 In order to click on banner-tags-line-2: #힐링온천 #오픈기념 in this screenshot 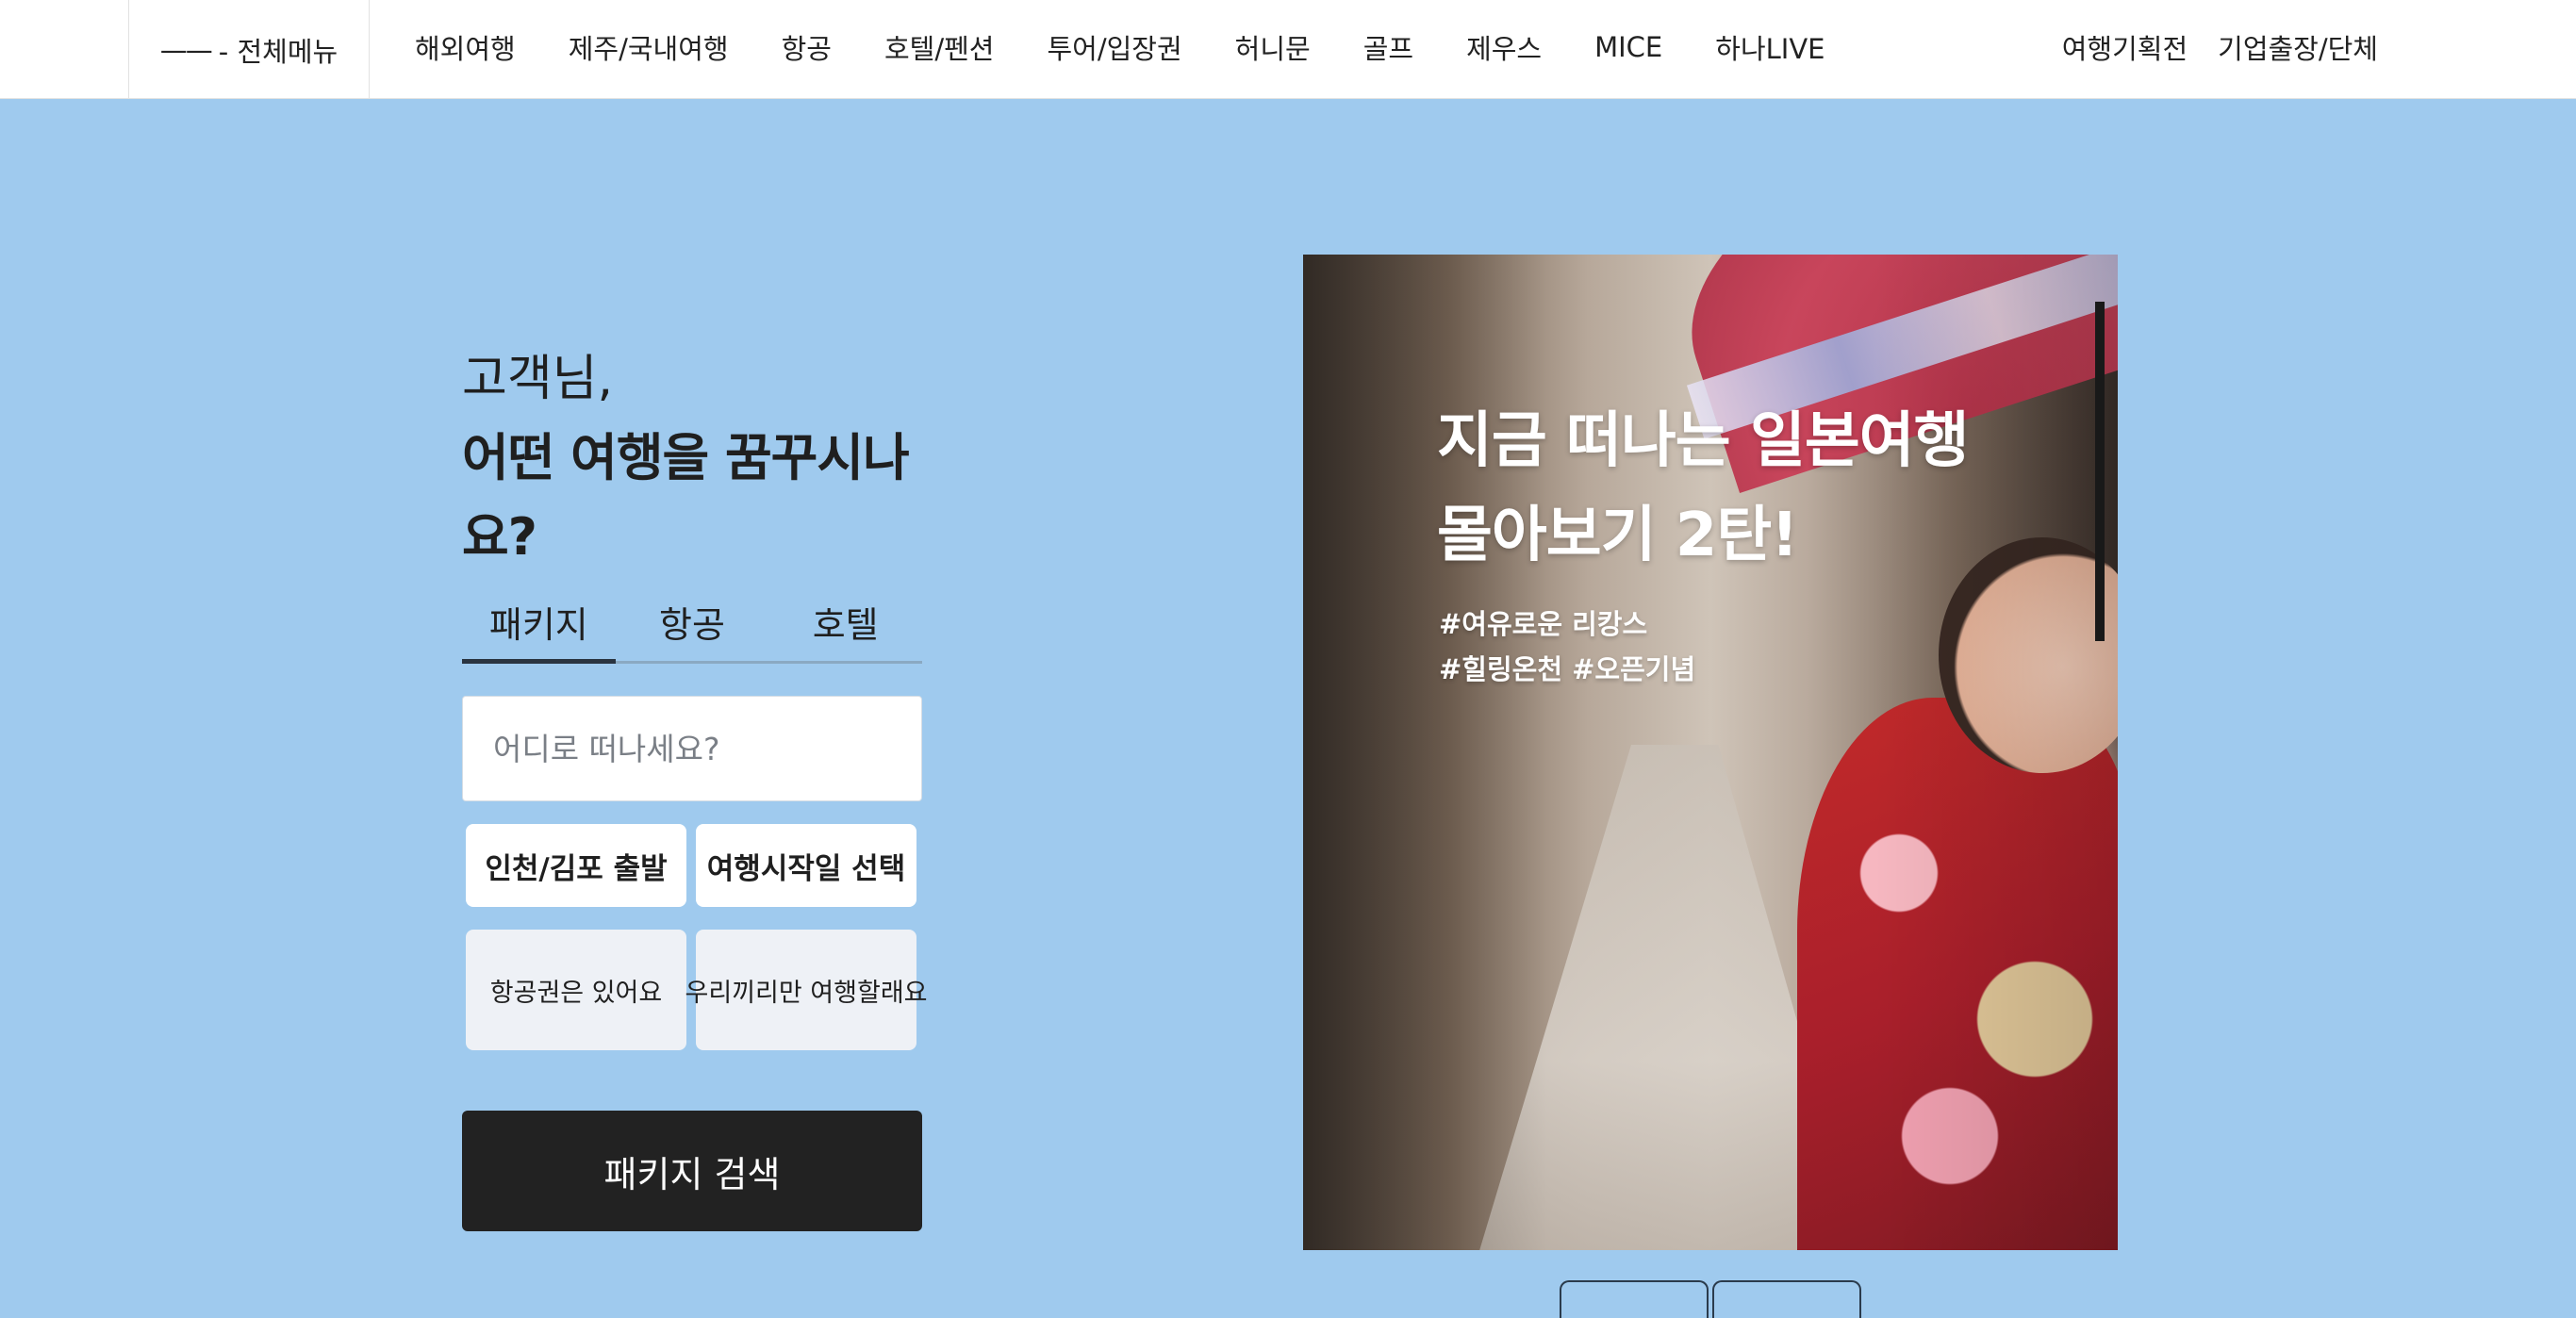, I will do `click(1567, 669)`.